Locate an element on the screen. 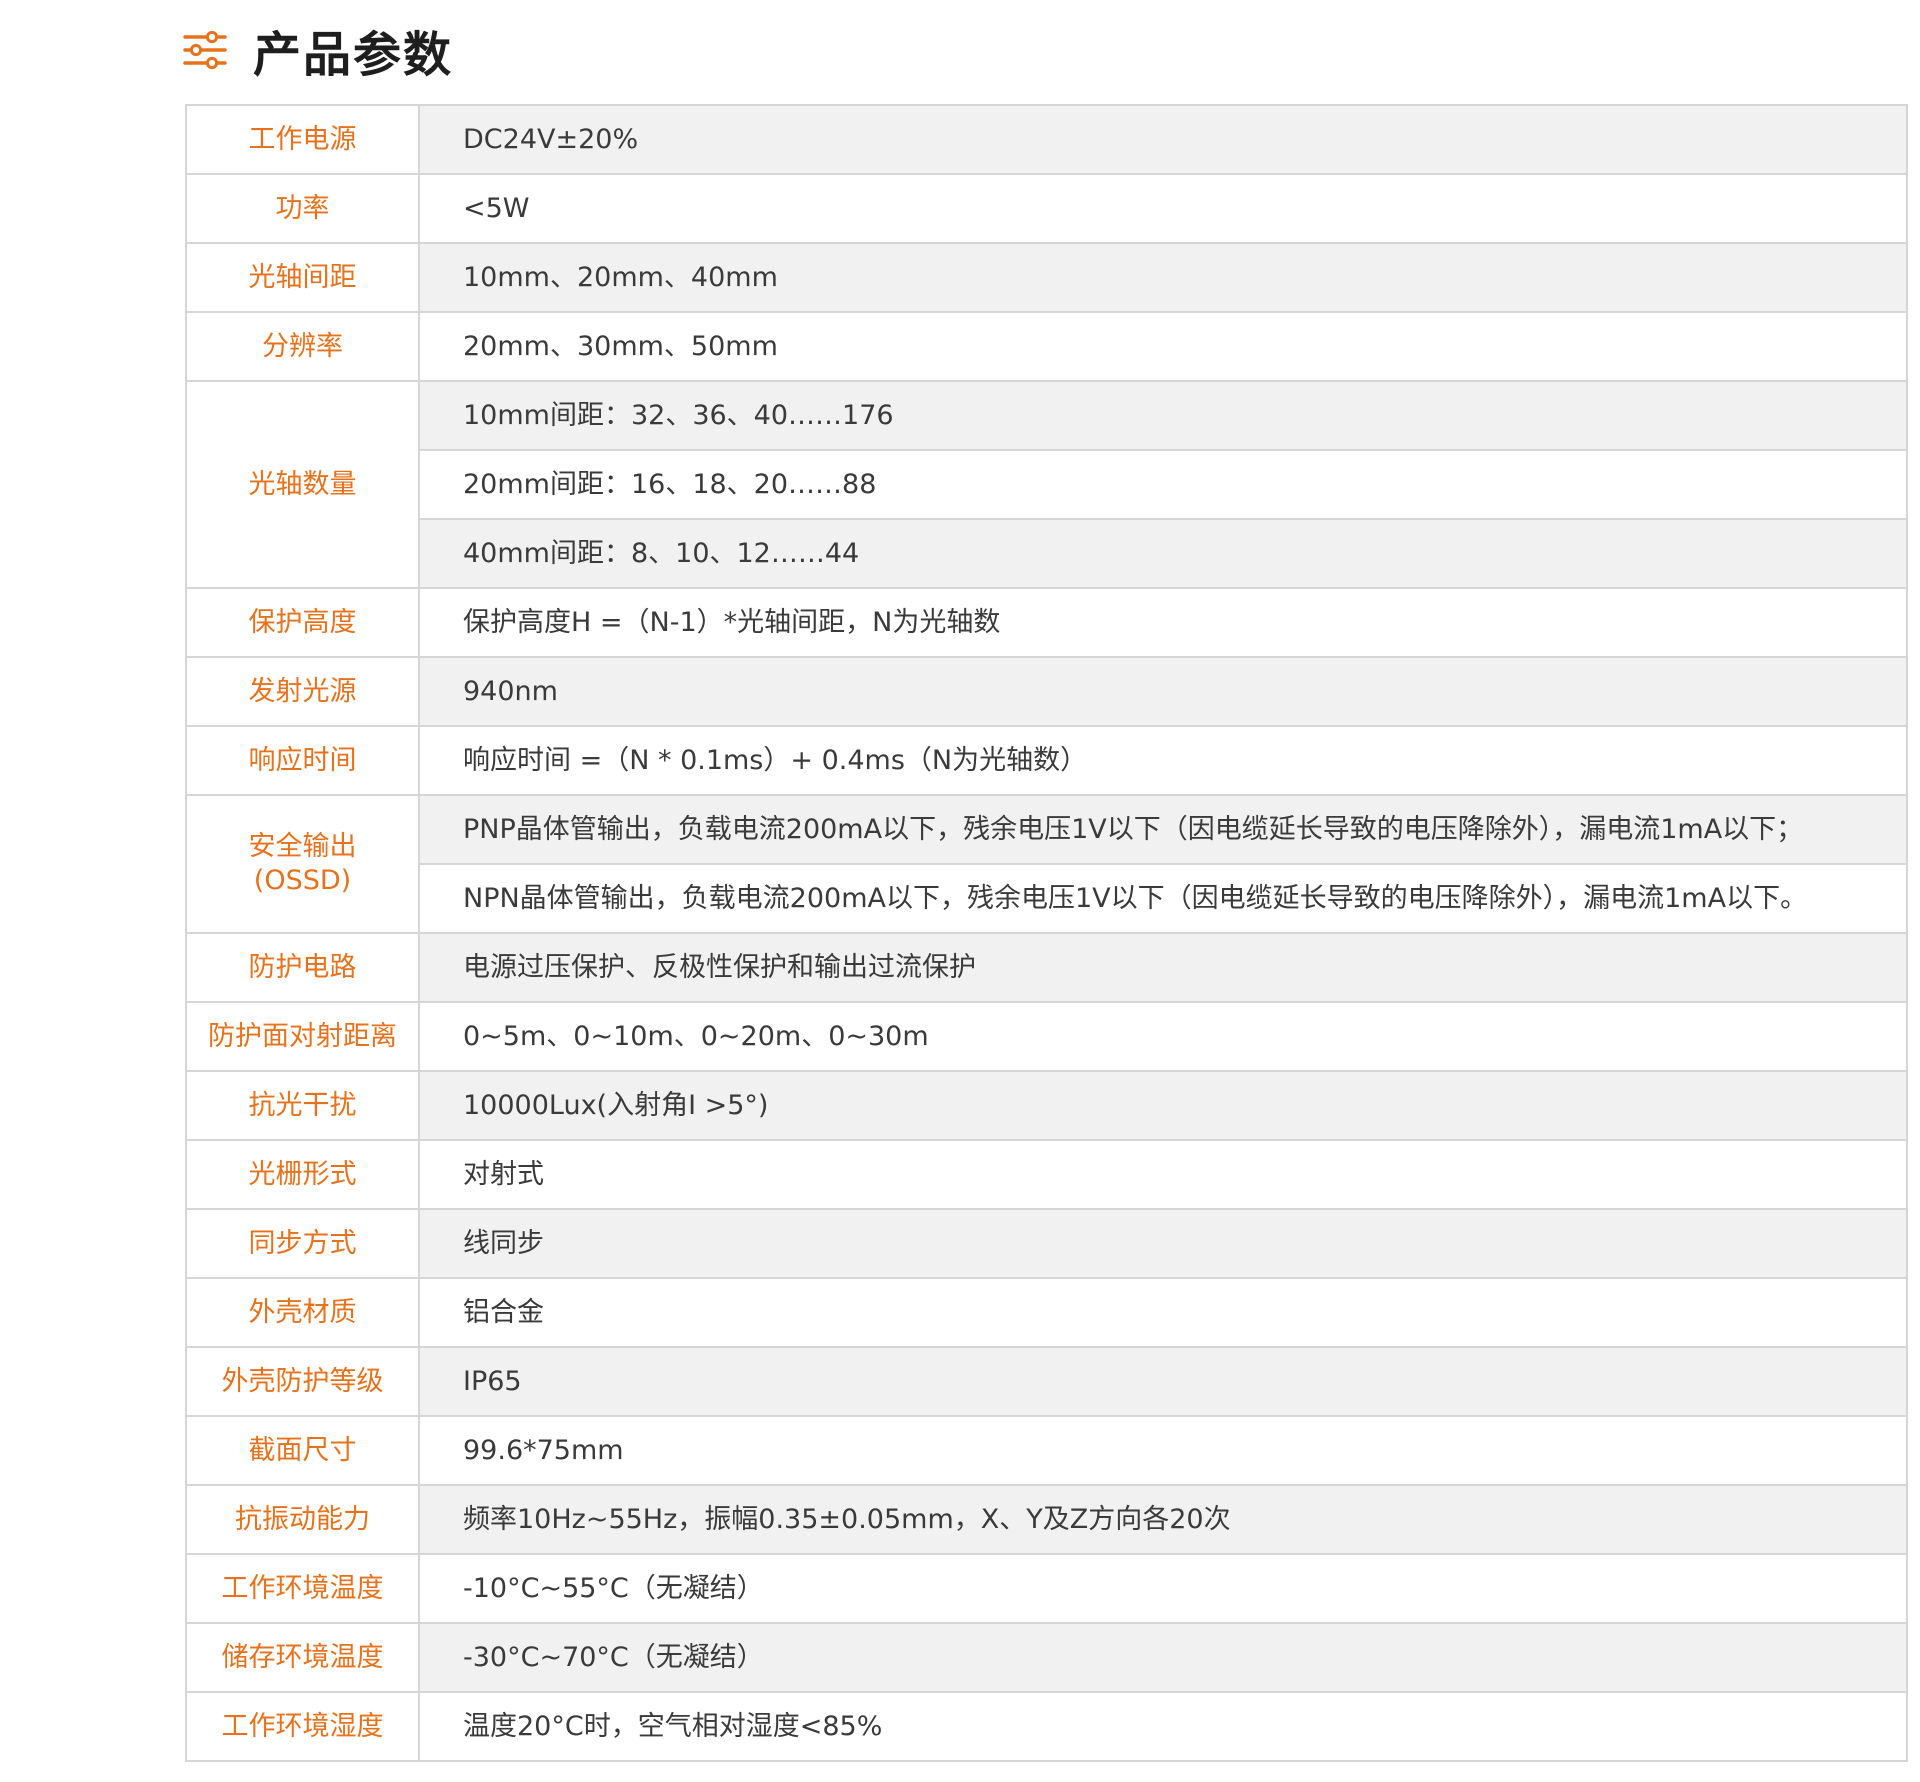 Image resolution: width=1920 pixels, height=1782 pixels. param-label-text: 防护面对射距离 is located at coordinates (302, 1036).